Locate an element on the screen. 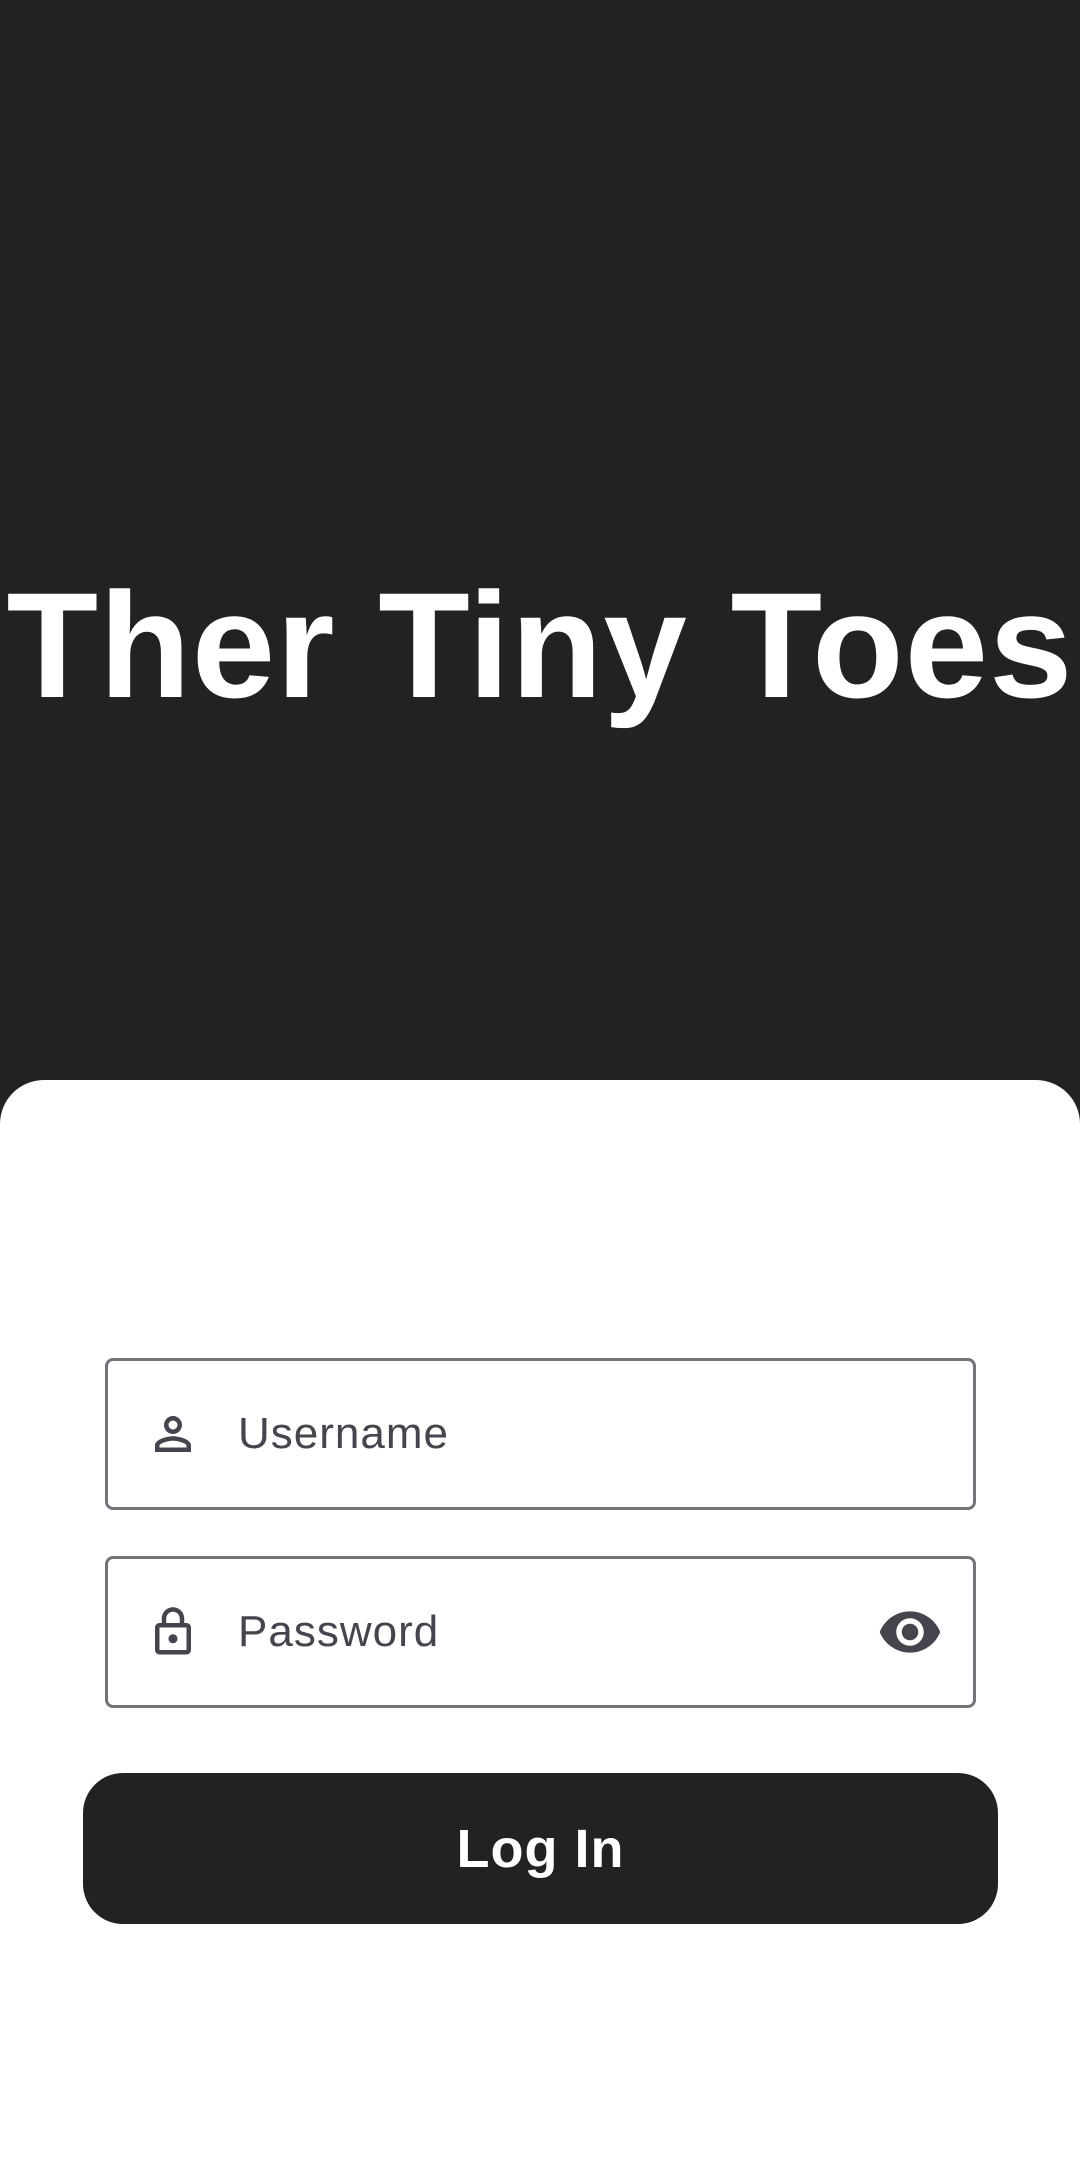 The width and height of the screenshot is (1080, 2160). password-input is located at coordinates (538, 1632).